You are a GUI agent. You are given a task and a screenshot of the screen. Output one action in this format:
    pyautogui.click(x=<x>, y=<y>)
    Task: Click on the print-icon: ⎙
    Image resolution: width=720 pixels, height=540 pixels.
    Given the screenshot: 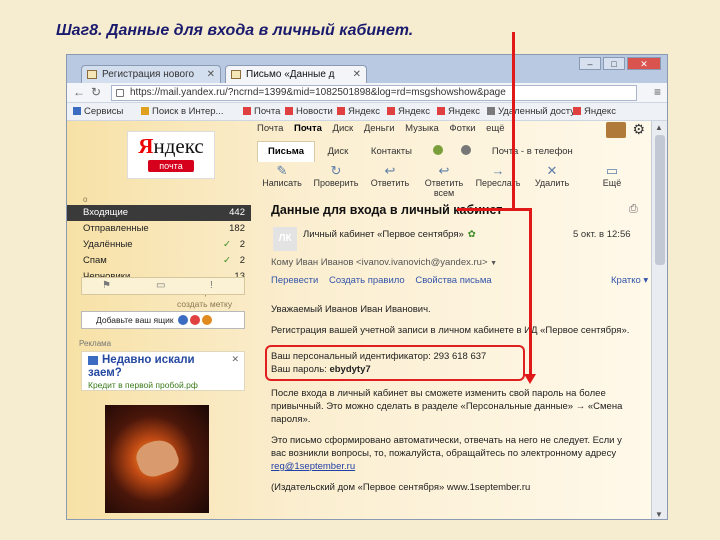 What is the action you would take?
    pyautogui.click(x=633, y=209)
    